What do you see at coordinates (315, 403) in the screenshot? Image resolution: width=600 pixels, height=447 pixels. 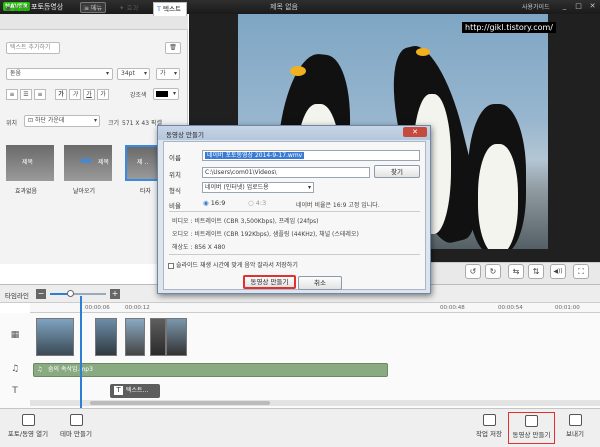 I see `timeline-scrollbar` at bounding box center [315, 403].